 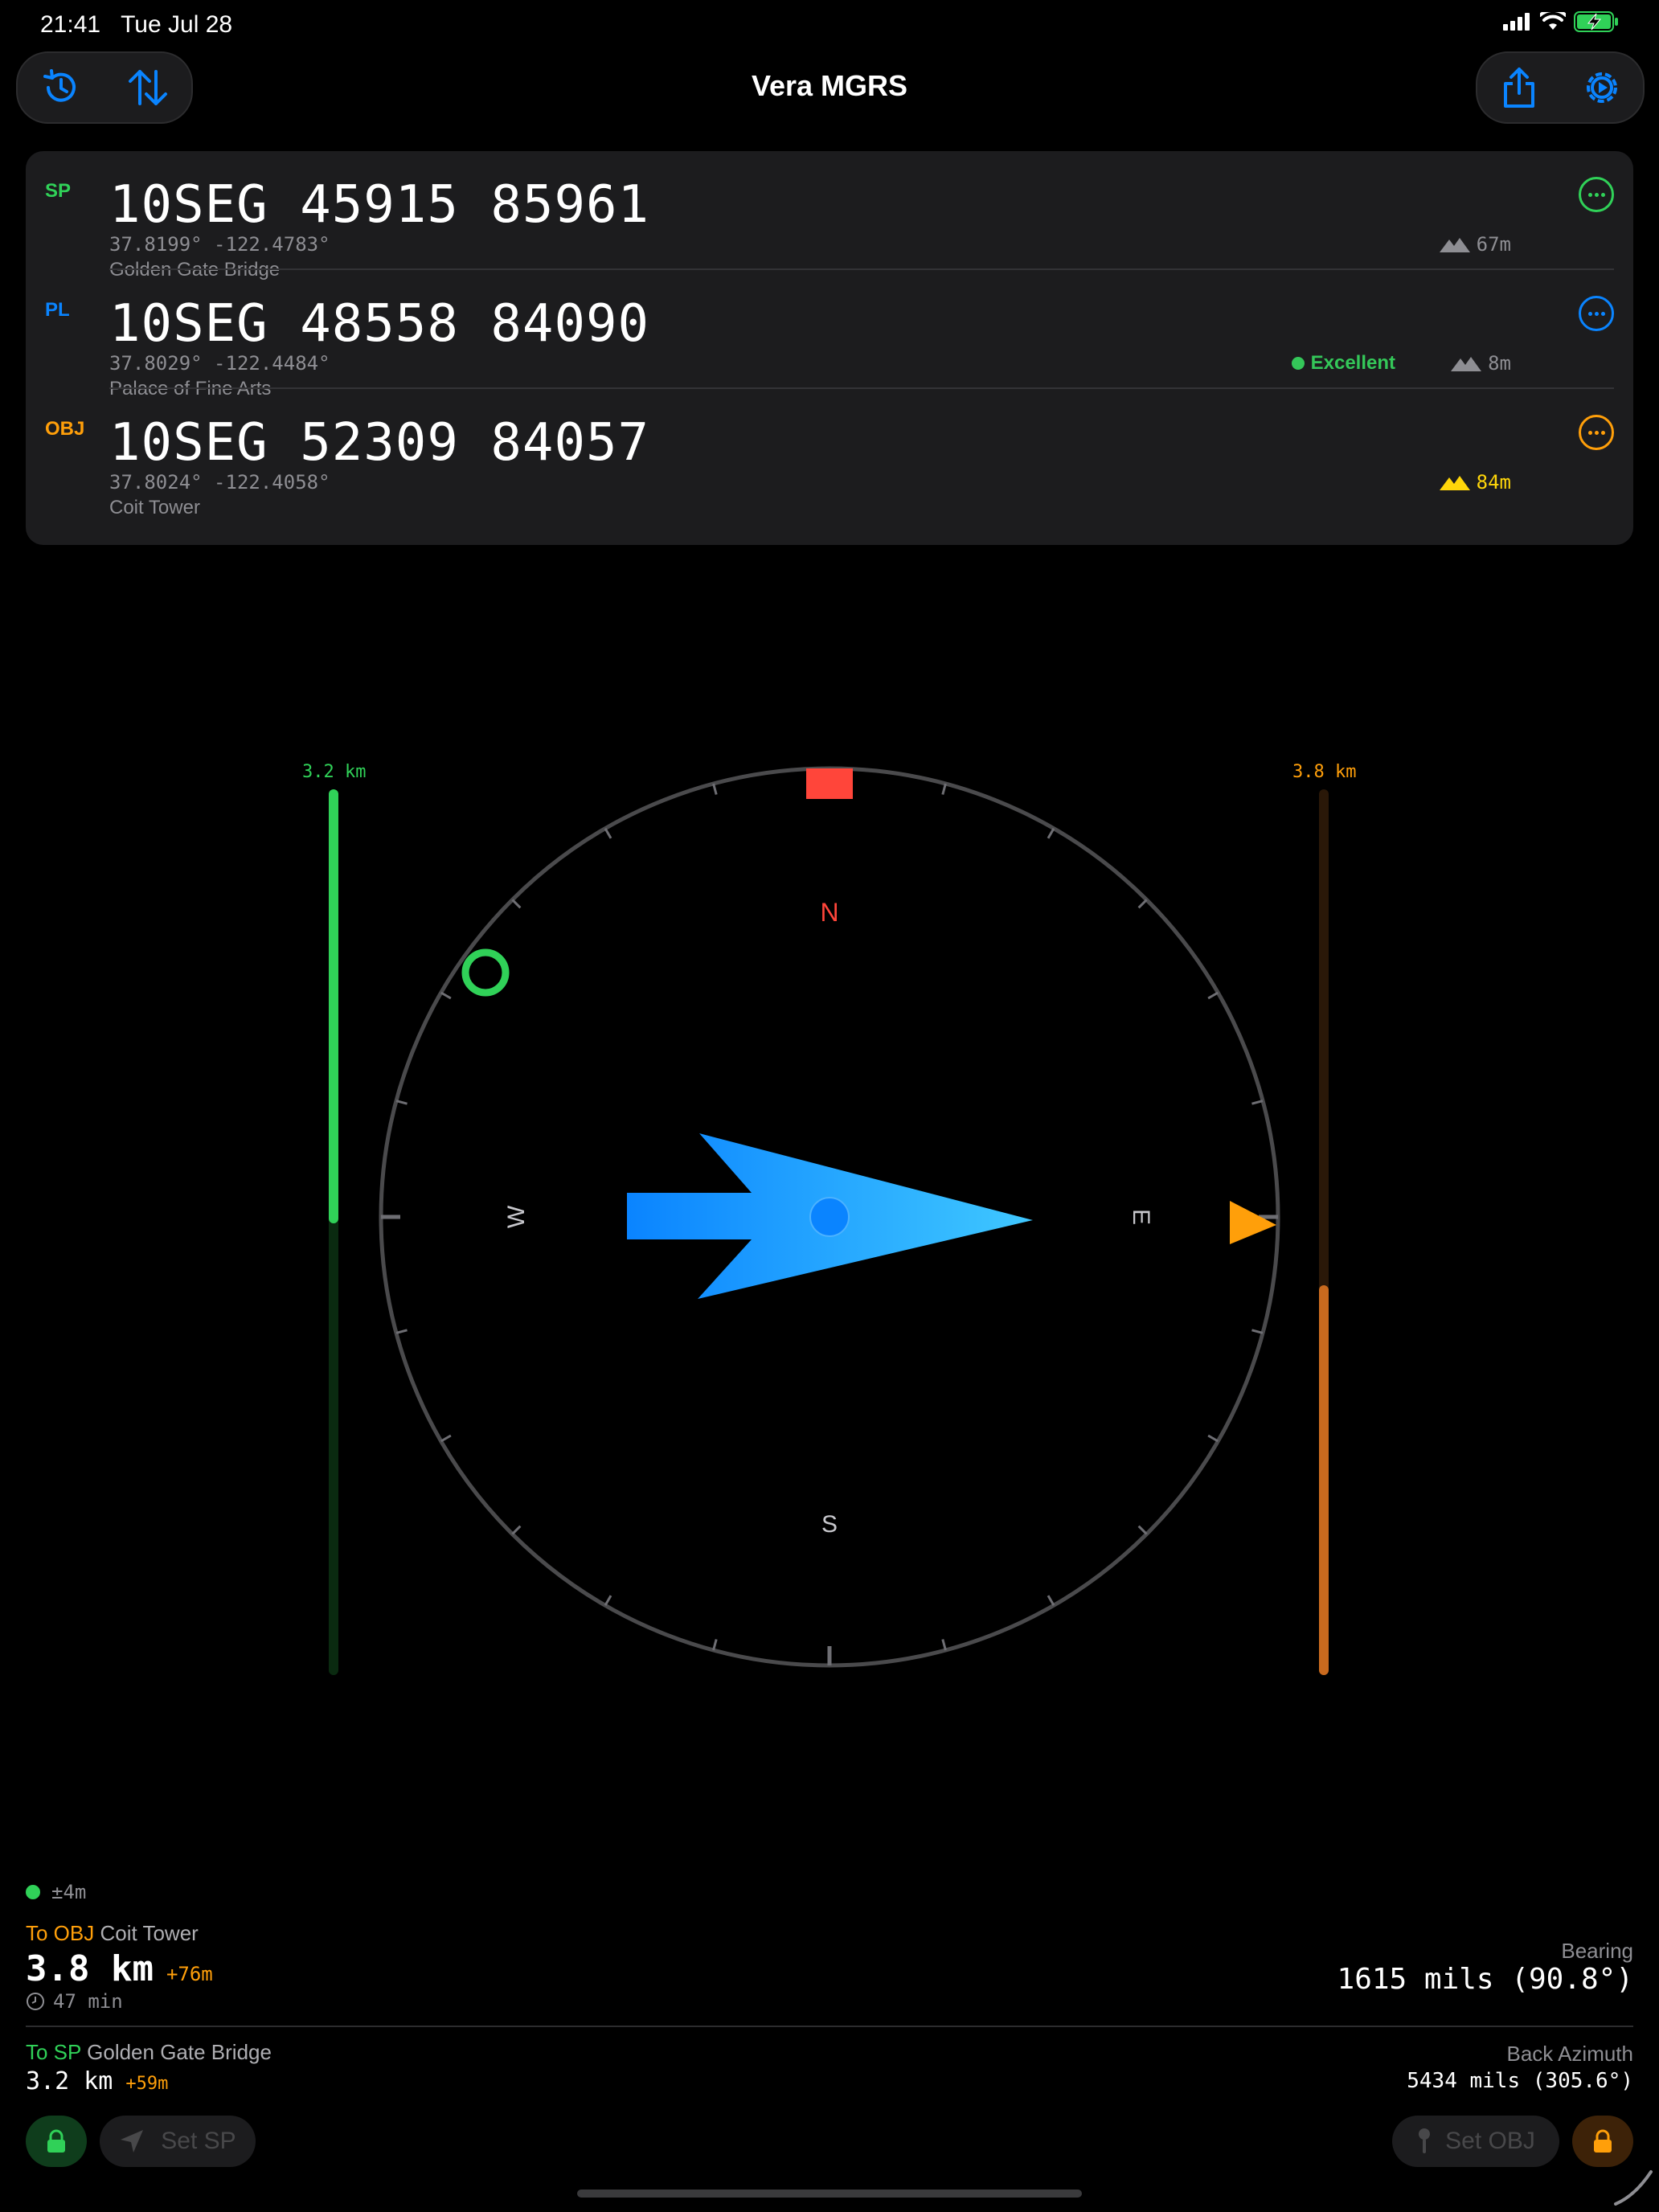 I want to click on to-sp-elevation-delta: +59m, so click(x=147, y=2084).